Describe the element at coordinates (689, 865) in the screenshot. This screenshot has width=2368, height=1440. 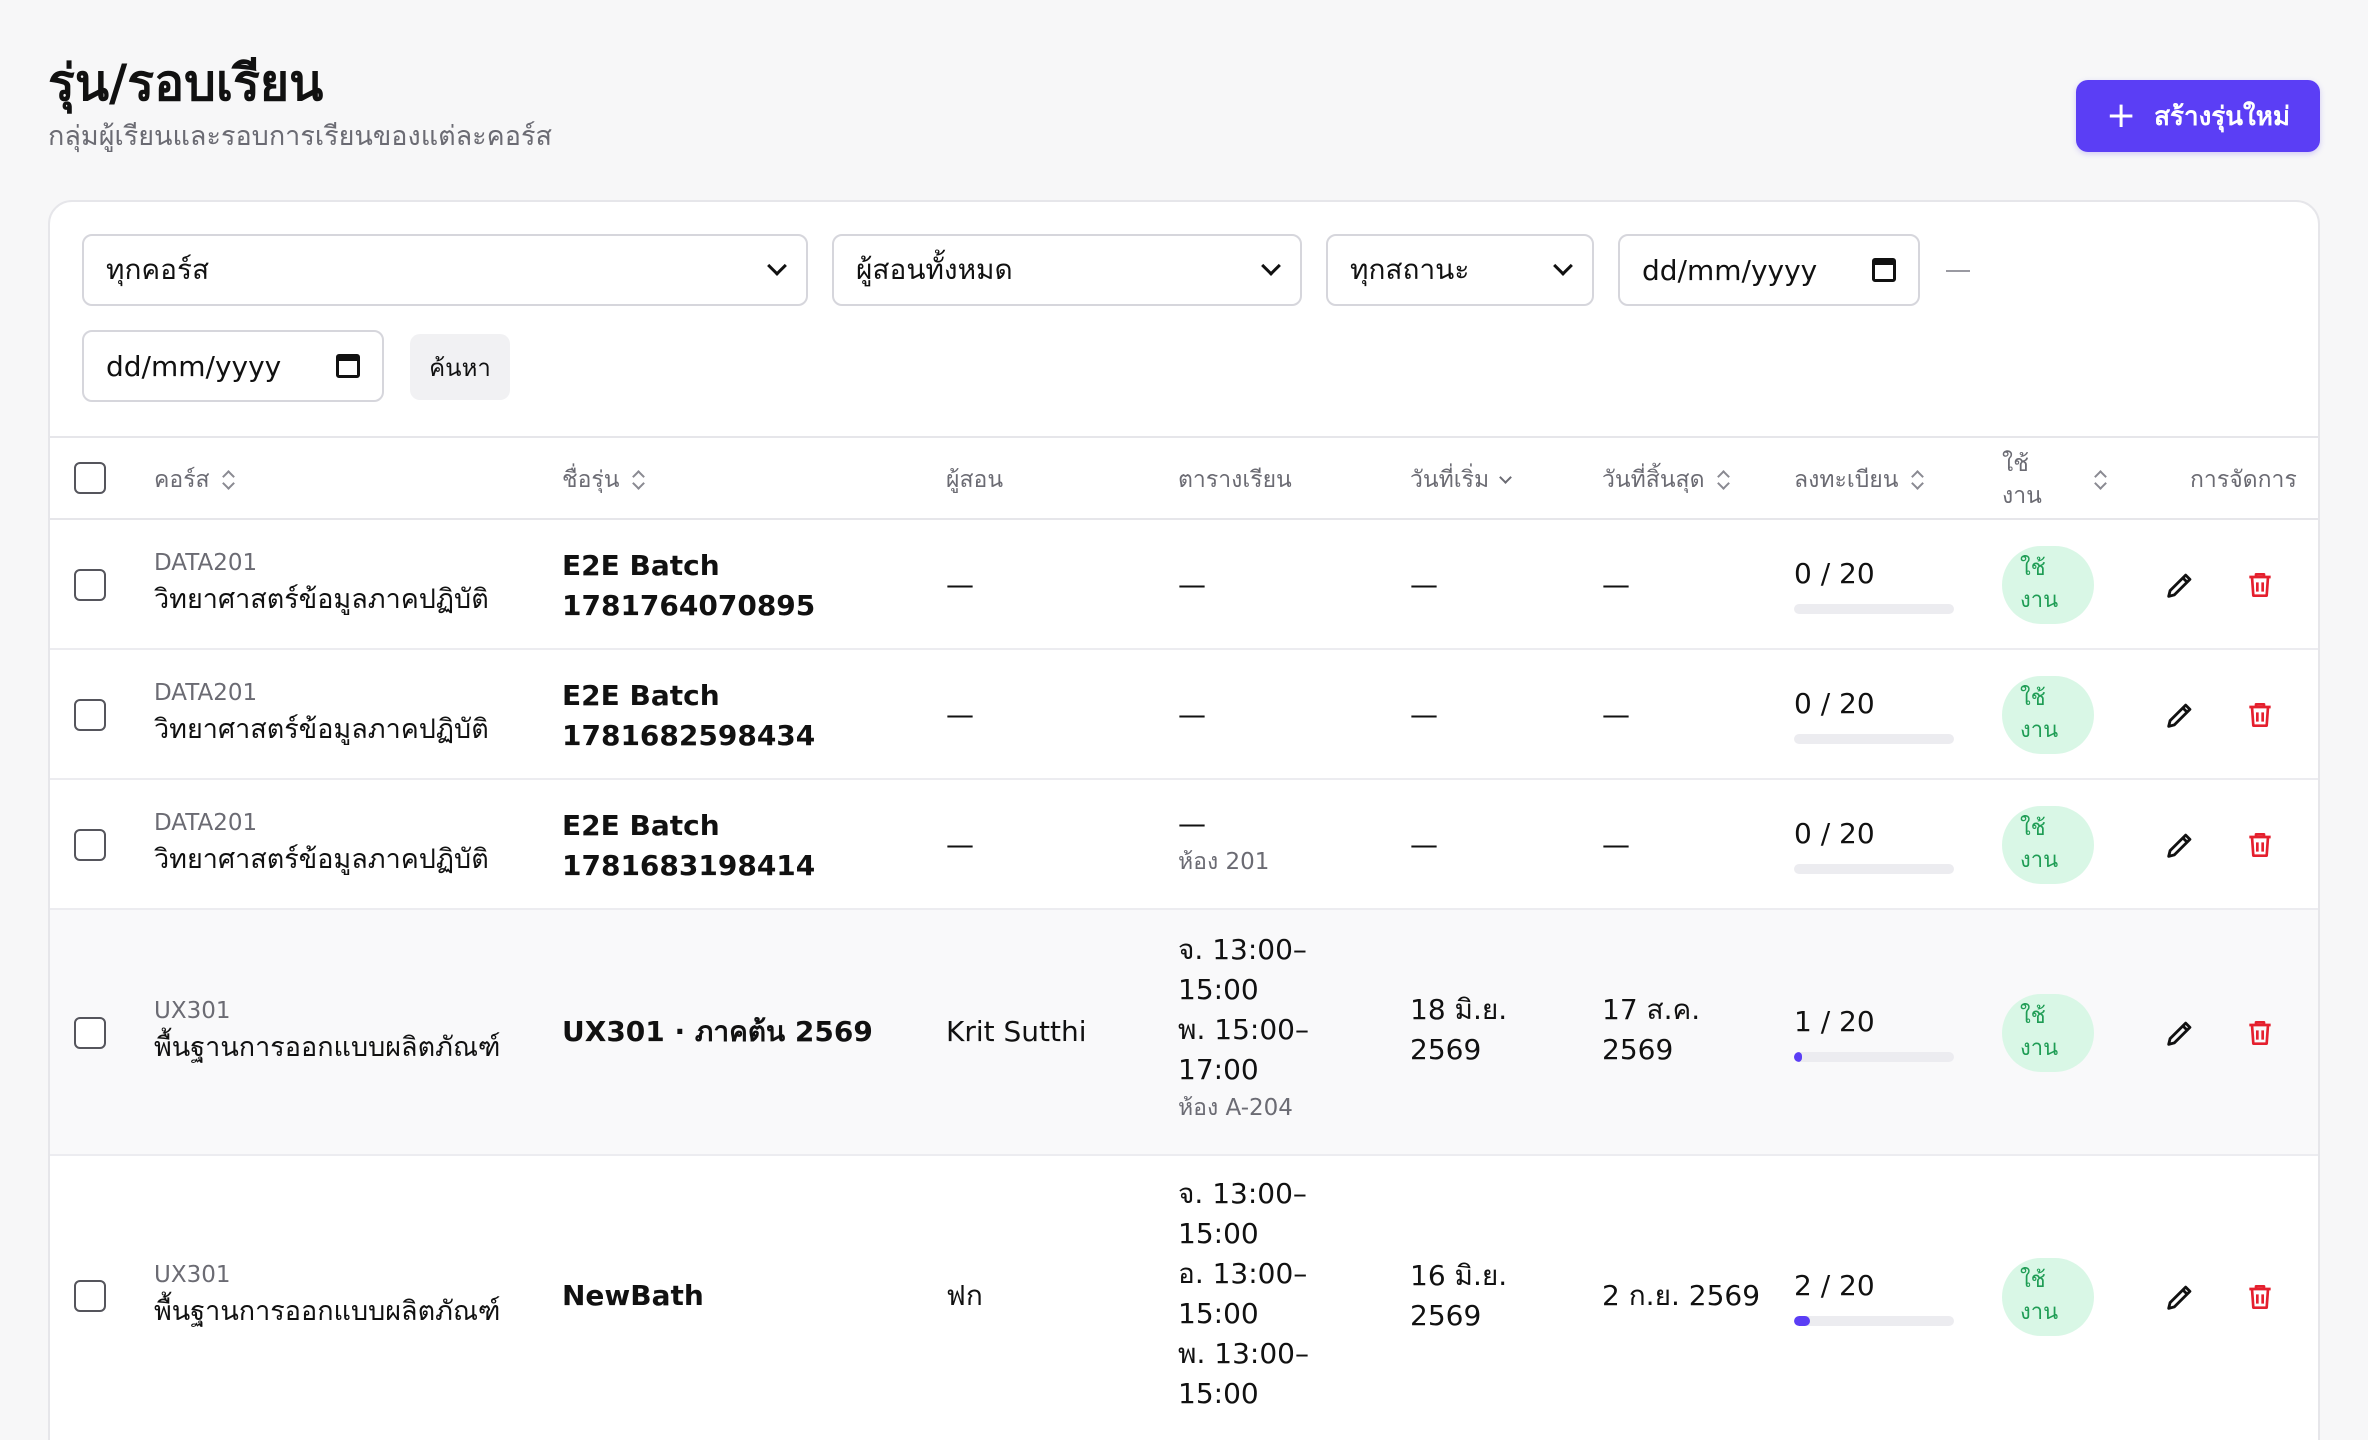
I see `batch-name-line2: 1781683198414` at that location.